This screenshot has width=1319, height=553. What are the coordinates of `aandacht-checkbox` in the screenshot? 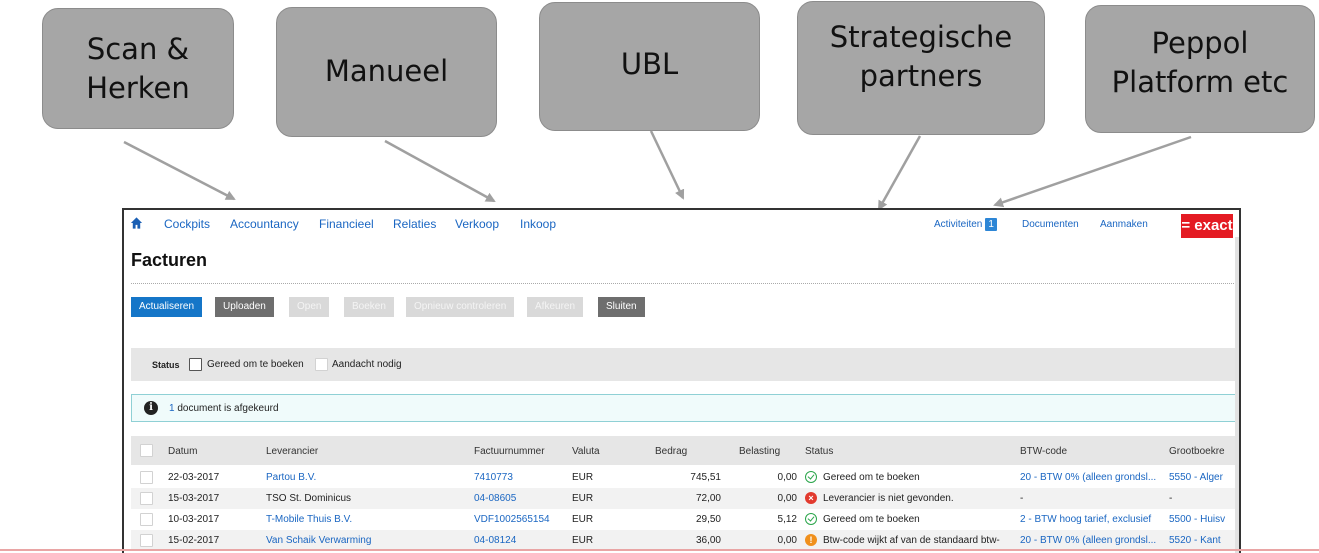 It's located at (321, 364).